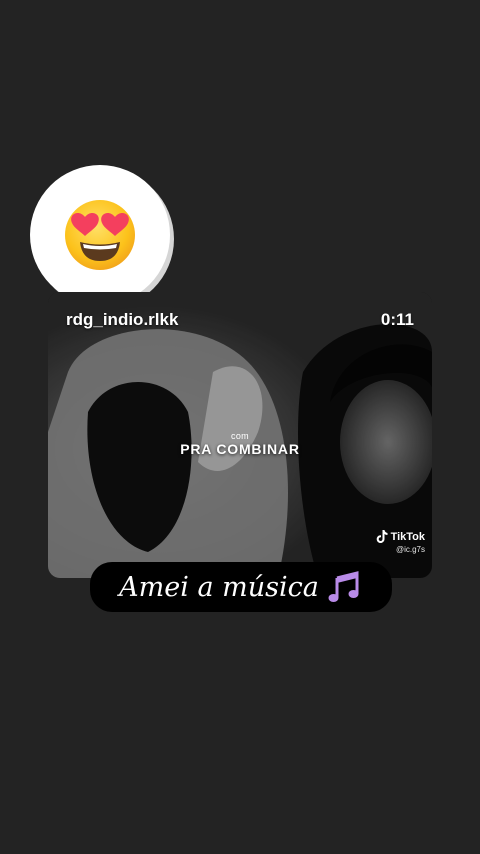 Image resolution: width=480 pixels, height=854 pixels. What do you see at coordinates (407, 536) in the screenshot?
I see `tiktok-brand-label: TikTok` at bounding box center [407, 536].